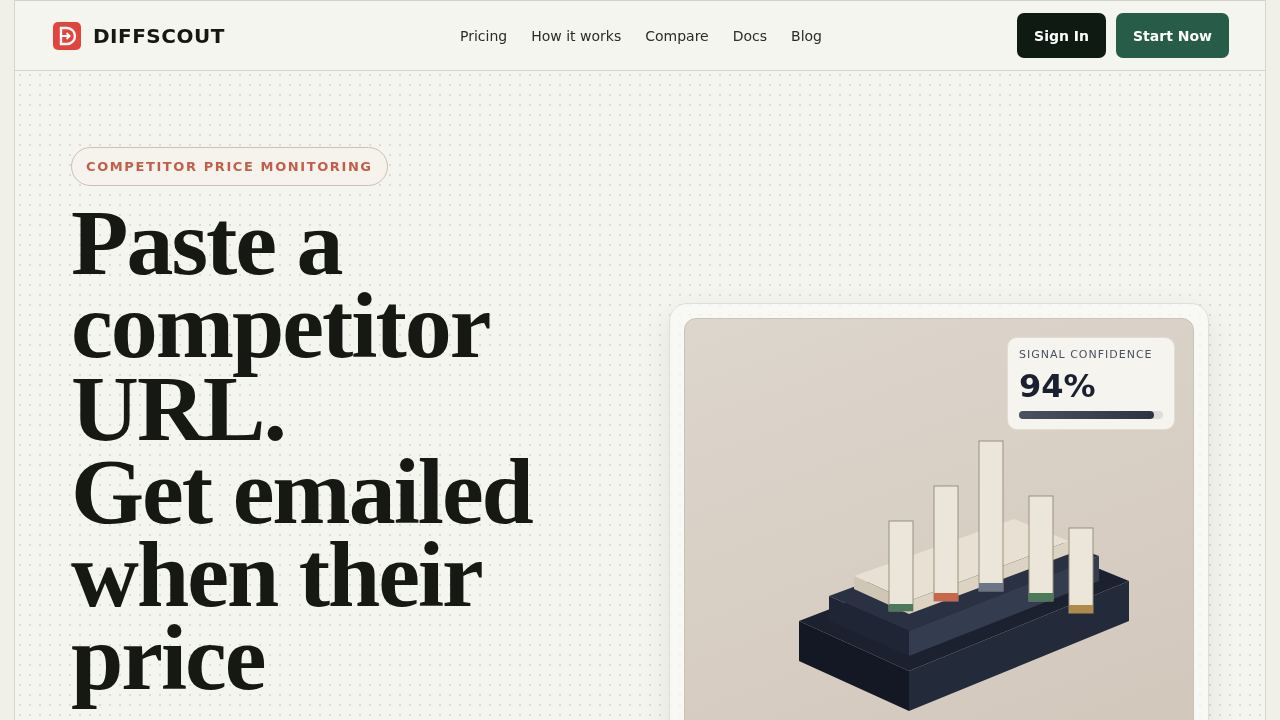 Image resolution: width=1280 pixels, height=720 pixels. Describe the element at coordinates (1061, 35) in the screenshot. I see `sign-in-button: Sign In` at that location.